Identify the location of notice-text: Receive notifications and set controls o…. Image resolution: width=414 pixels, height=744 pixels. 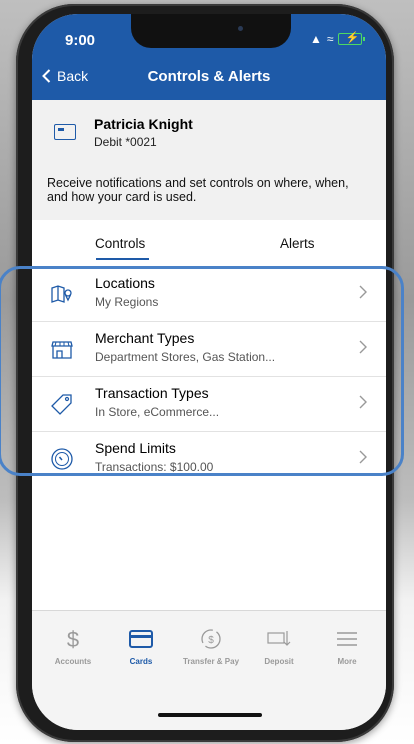
(198, 190).